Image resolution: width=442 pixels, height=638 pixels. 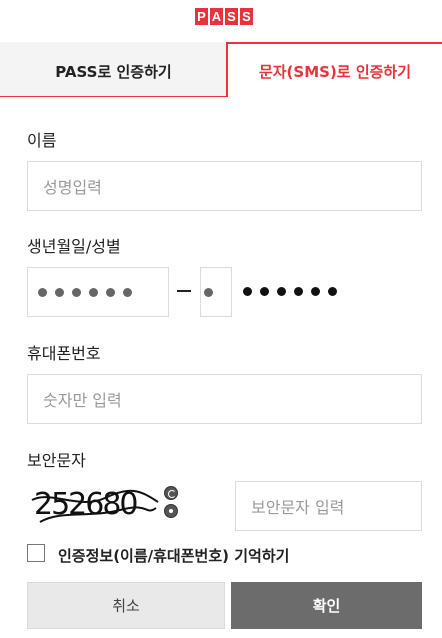 What do you see at coordinates (64, 353) in the screenshot?
I see `phone-label: 휴대폰번호` at bounding box center [64, 353].